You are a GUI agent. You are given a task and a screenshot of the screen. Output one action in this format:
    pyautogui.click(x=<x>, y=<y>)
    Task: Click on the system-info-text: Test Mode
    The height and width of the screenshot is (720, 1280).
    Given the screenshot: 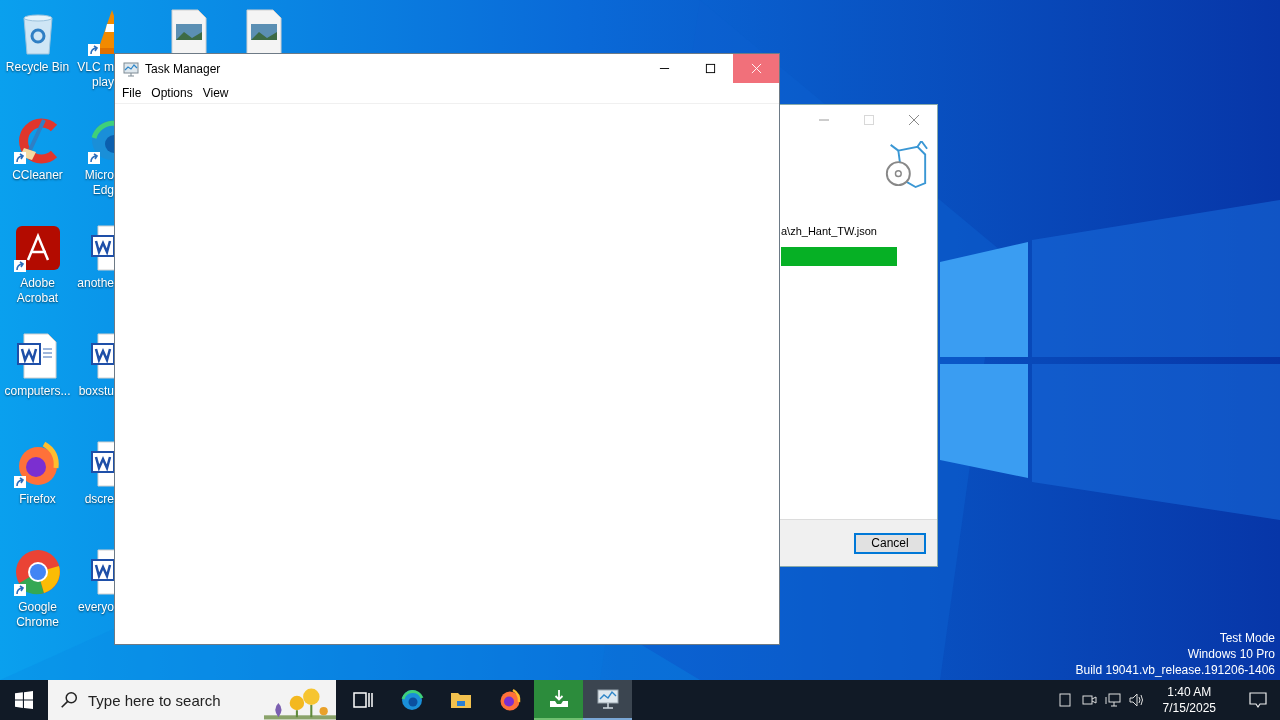 What is the action you would take?
    pyautogui.click(x=1247, y=638)
    